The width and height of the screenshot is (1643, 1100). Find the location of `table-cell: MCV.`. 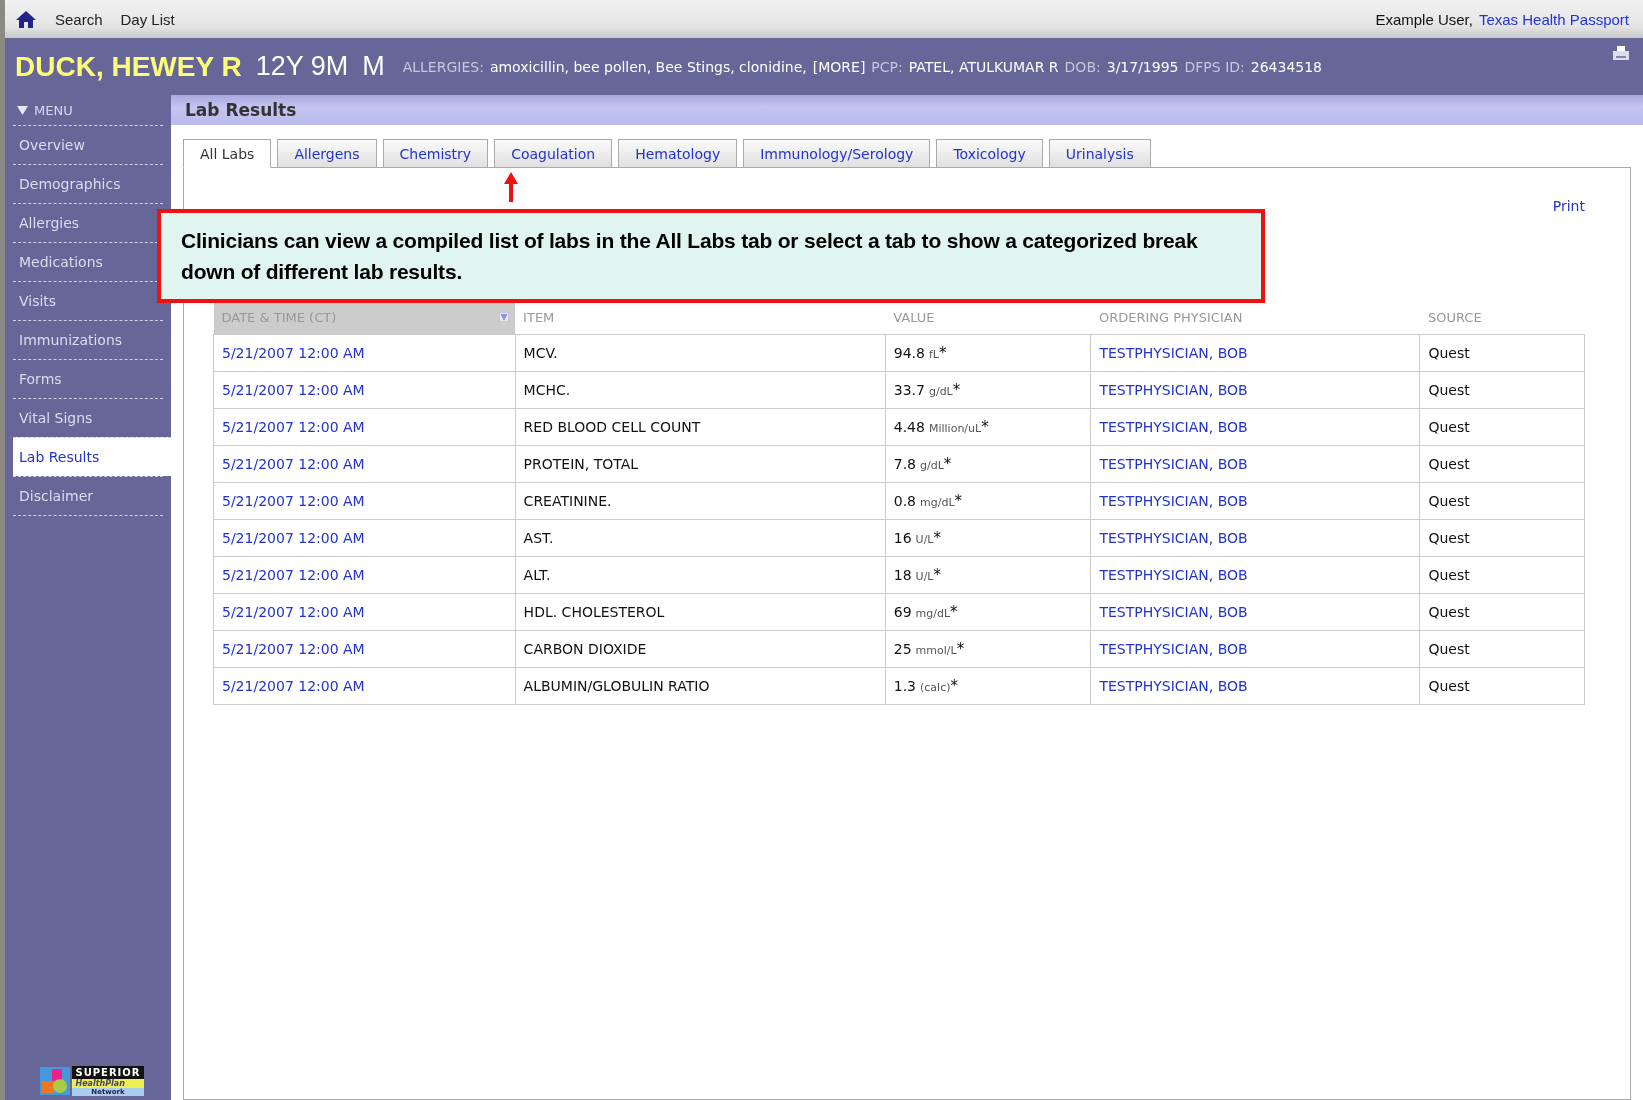

table-cell: MCV. is located at coordinates (700, 353).